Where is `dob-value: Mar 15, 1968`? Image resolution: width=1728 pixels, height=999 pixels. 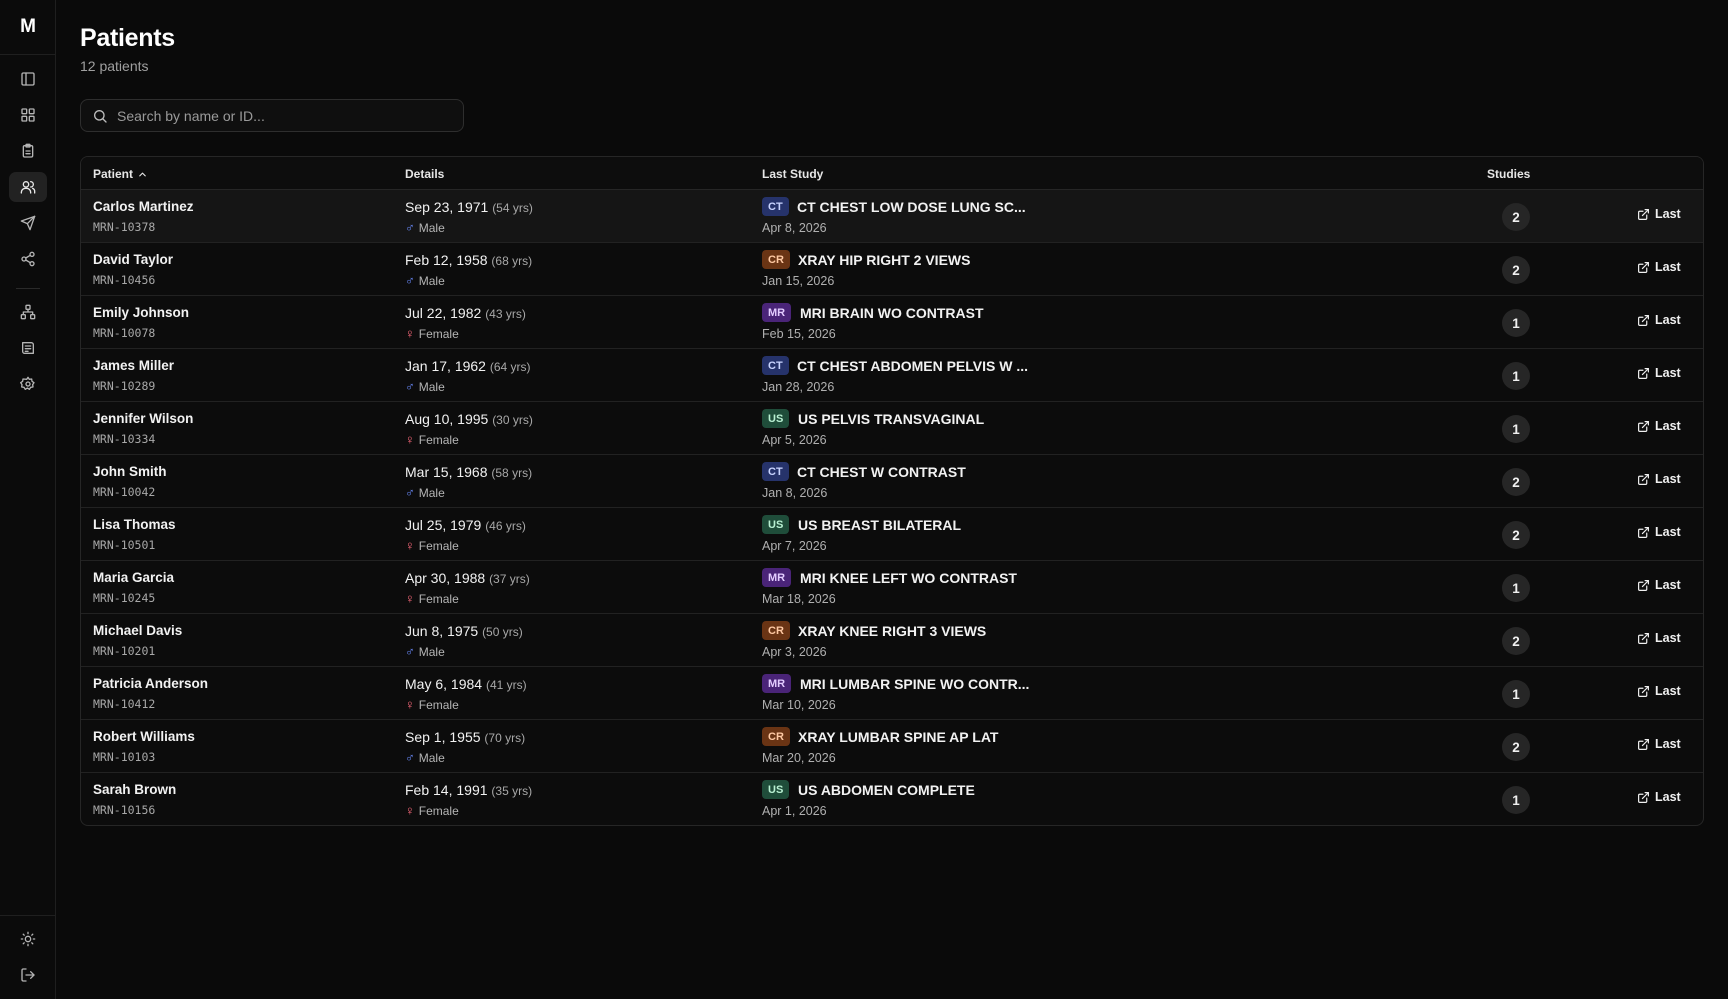
dob-value: Mar 15, 1968 is located at coordinates (446, 472).